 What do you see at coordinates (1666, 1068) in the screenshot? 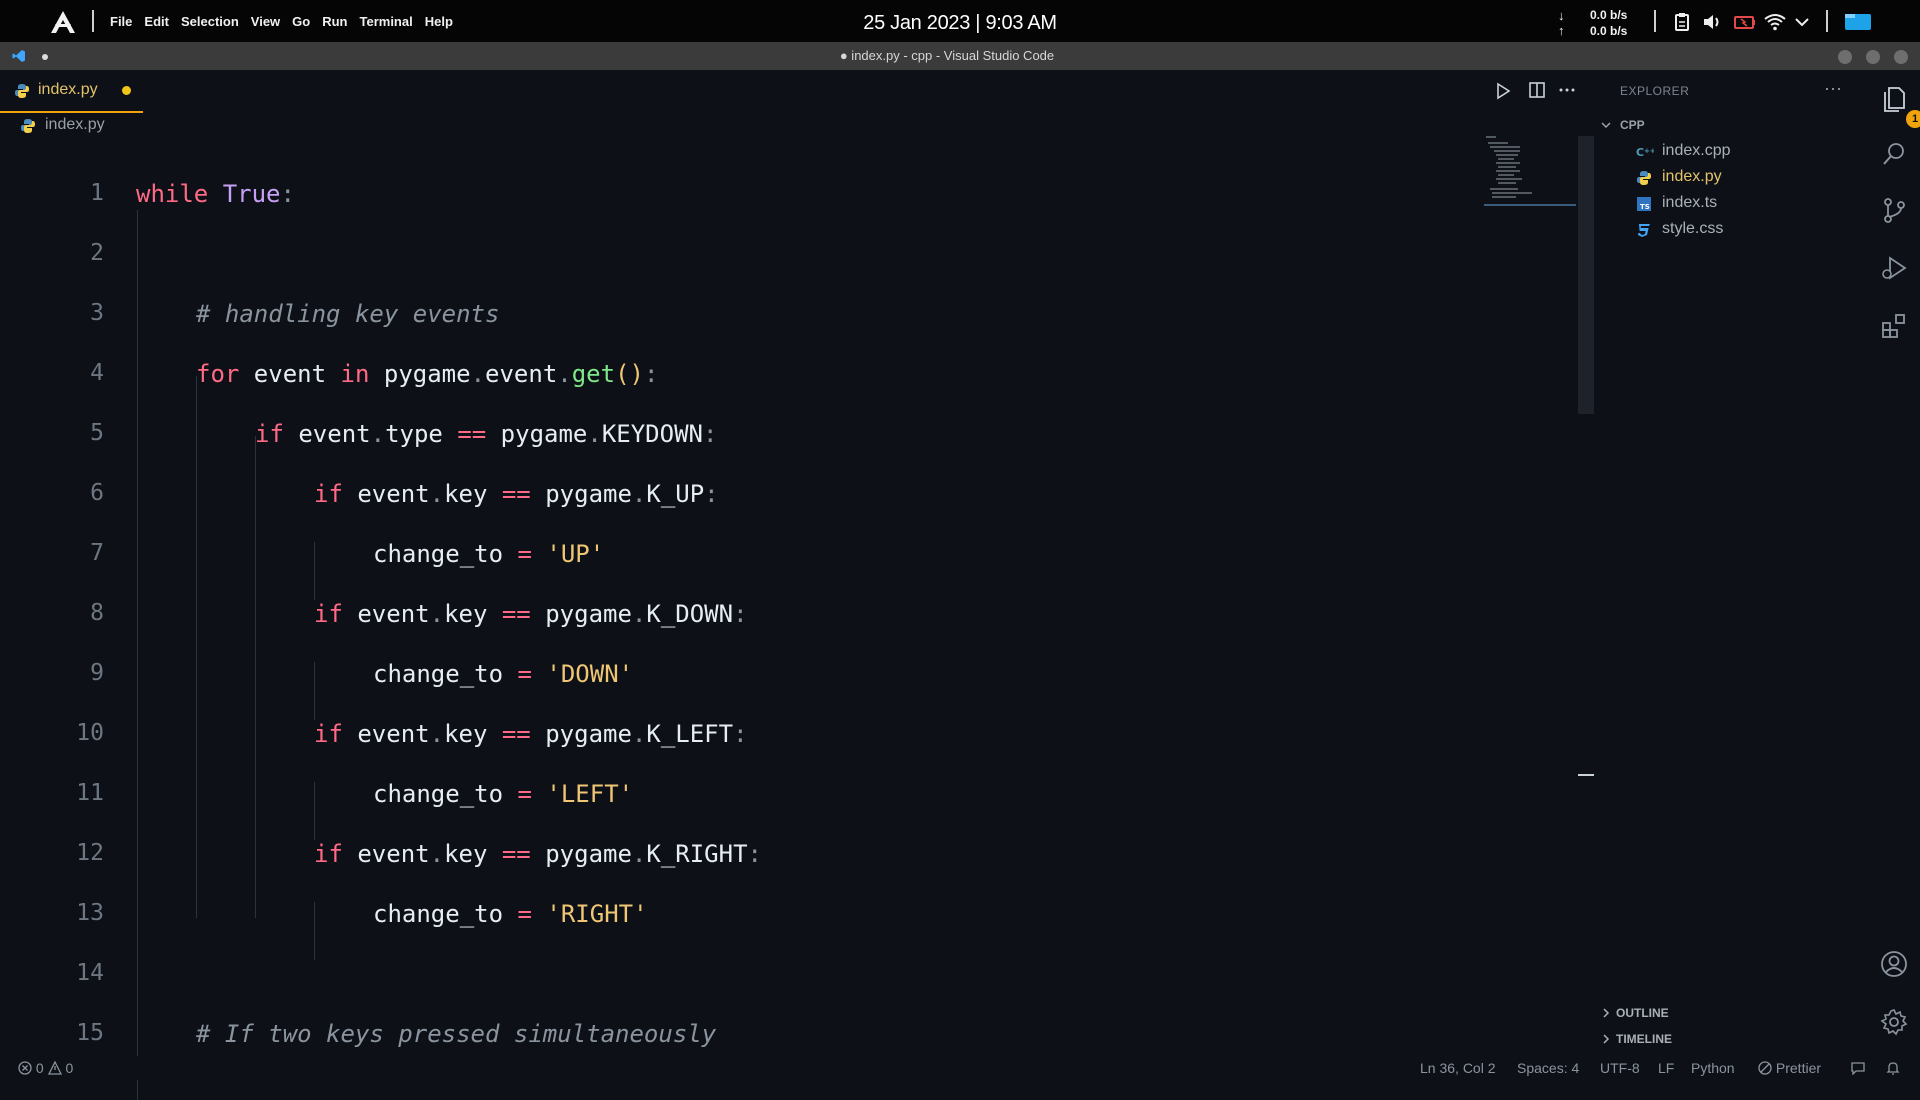
I see `end-of-line: LF` at bounding box center [1666, 1068].